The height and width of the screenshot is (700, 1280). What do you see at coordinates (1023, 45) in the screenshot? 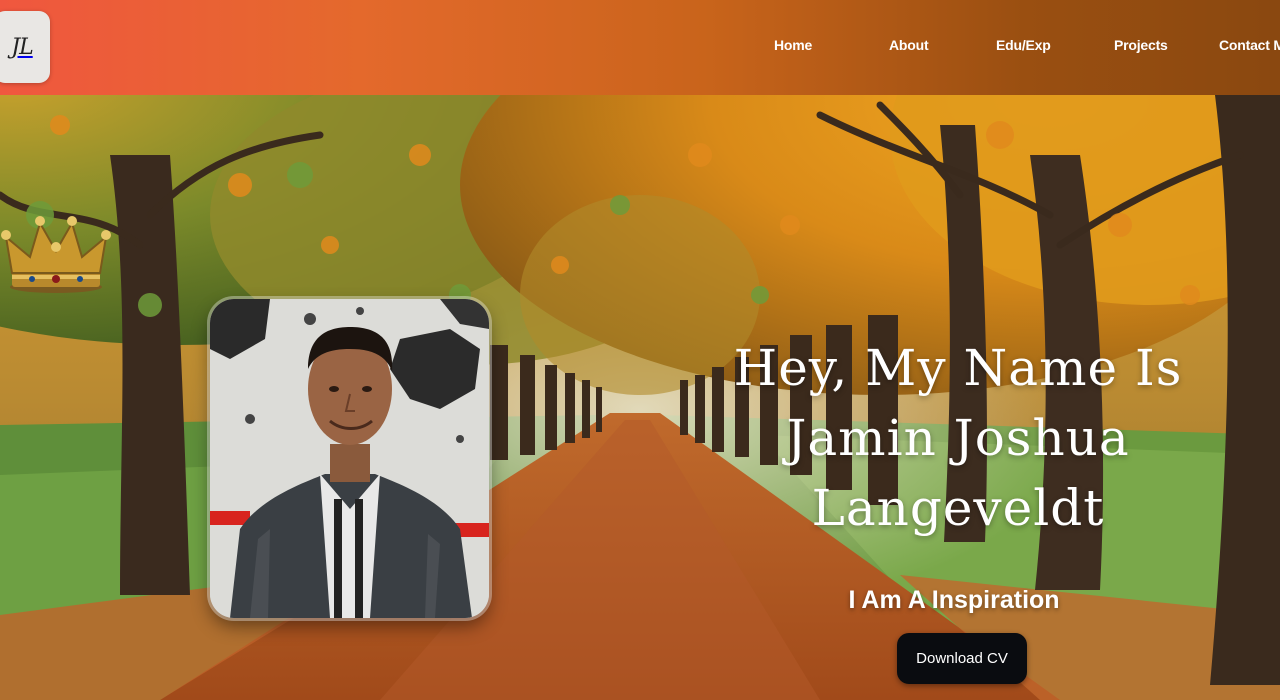
I see `nav-link-edu-exp: Edu/Exp` at bounding box center [1023, 45].